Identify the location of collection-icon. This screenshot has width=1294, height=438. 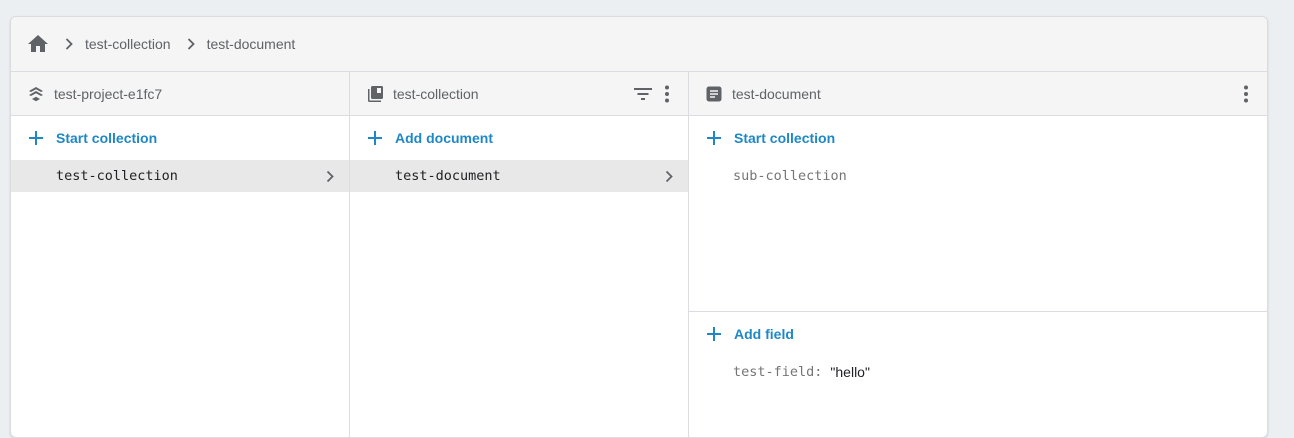
(375, 94).